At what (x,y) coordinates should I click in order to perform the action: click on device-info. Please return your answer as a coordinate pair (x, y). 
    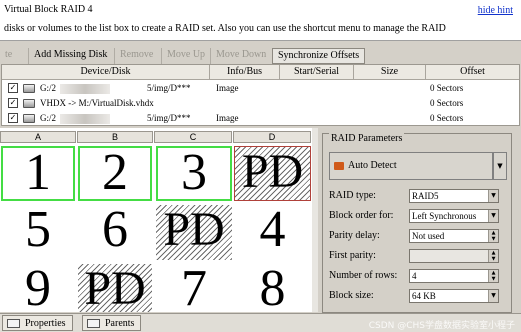
    Looking at the image, I should click on (246, 103).